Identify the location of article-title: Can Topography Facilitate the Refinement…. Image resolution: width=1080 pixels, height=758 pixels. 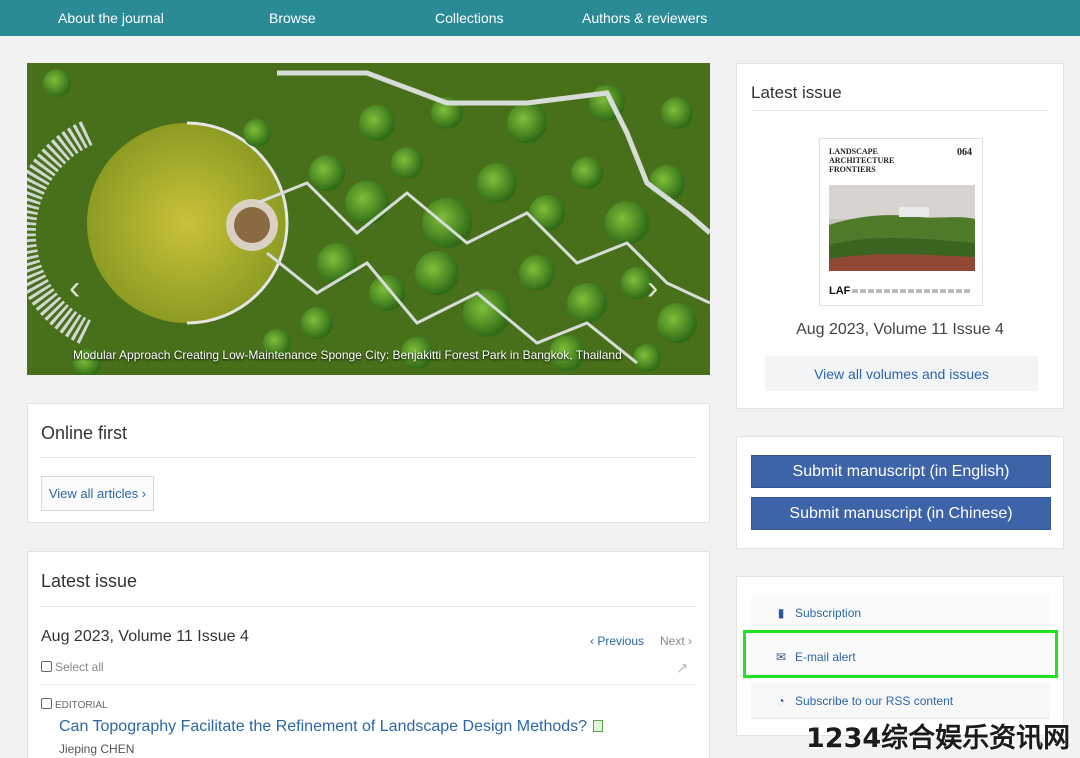
(323, 726).